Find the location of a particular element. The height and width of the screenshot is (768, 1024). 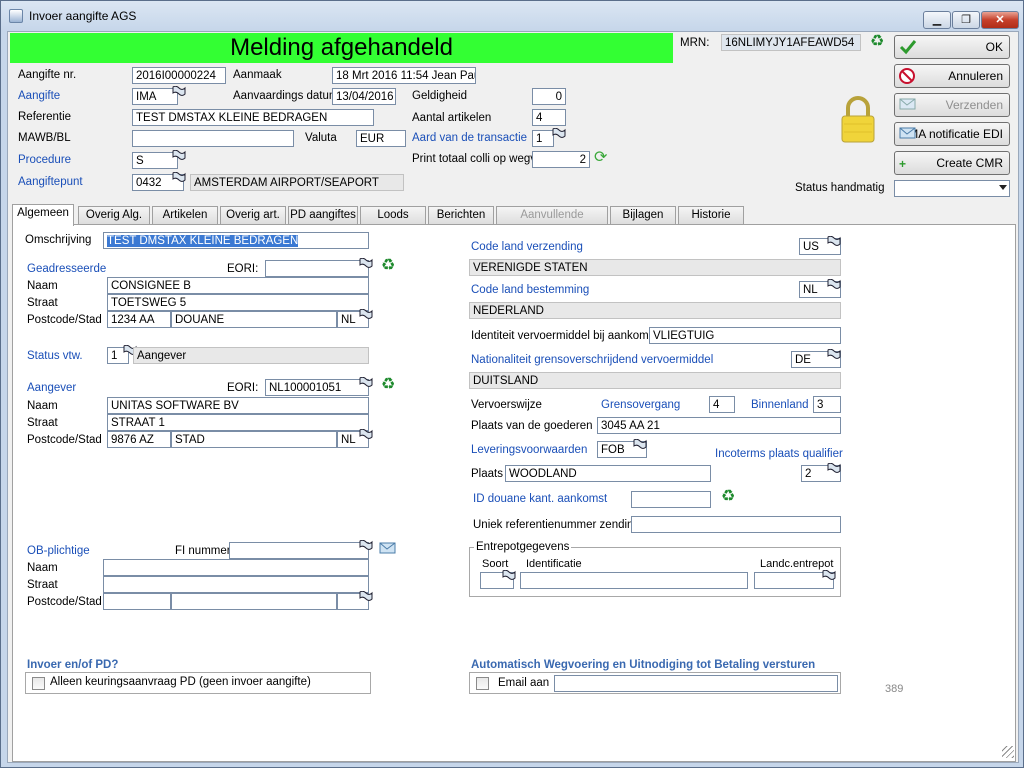

restore-button: ❐ is located at coordinates (966, 20).